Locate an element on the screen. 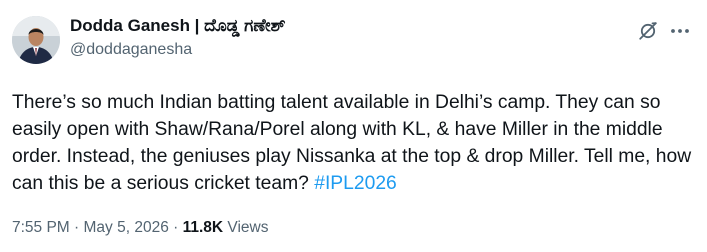 Image resolution: width=707 pixels, height=252 pixels. avatar is located at coordinates (36, 40).